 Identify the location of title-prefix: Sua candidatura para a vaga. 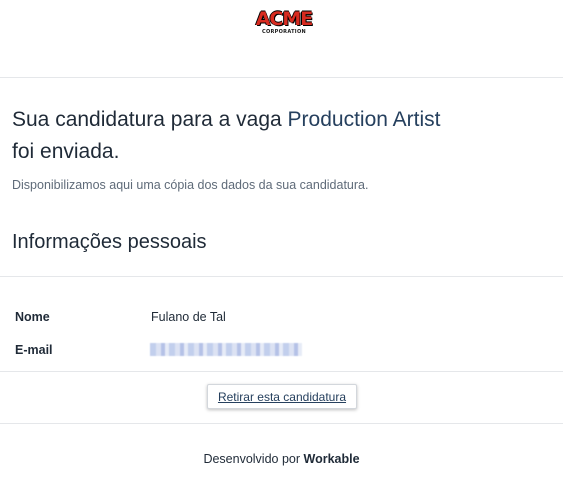
(147, 119).